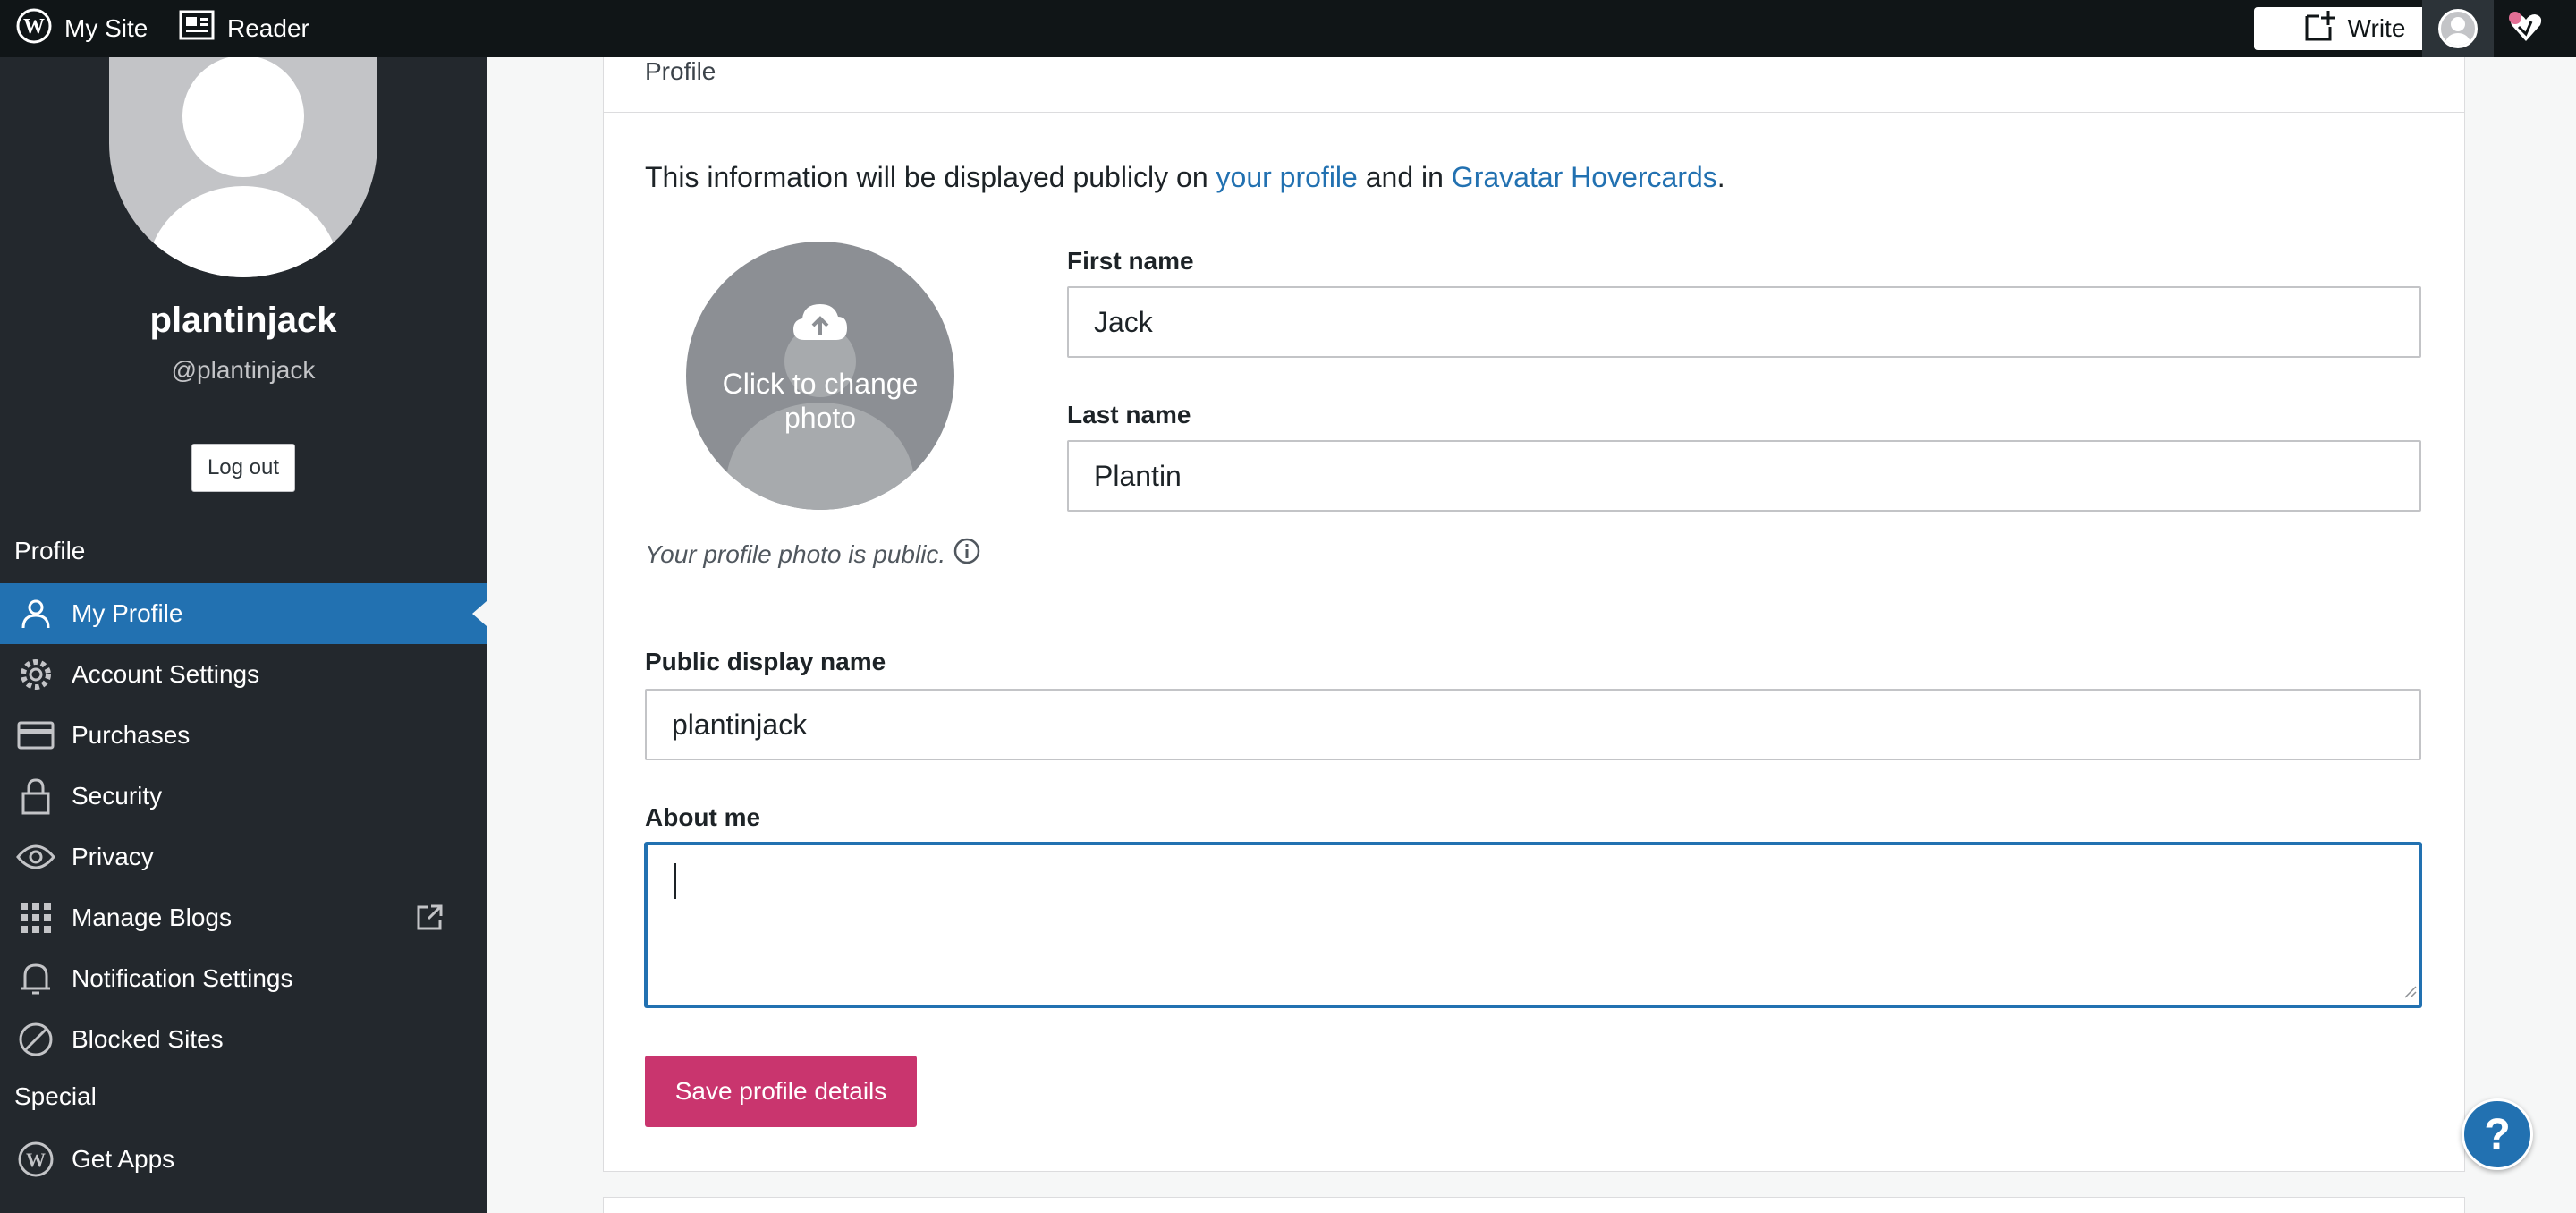 This screenshot has width=2576, height=1213. Describe the element at coordinates (243, 167) in the screenshot. I see `profile-avatar` at that location.